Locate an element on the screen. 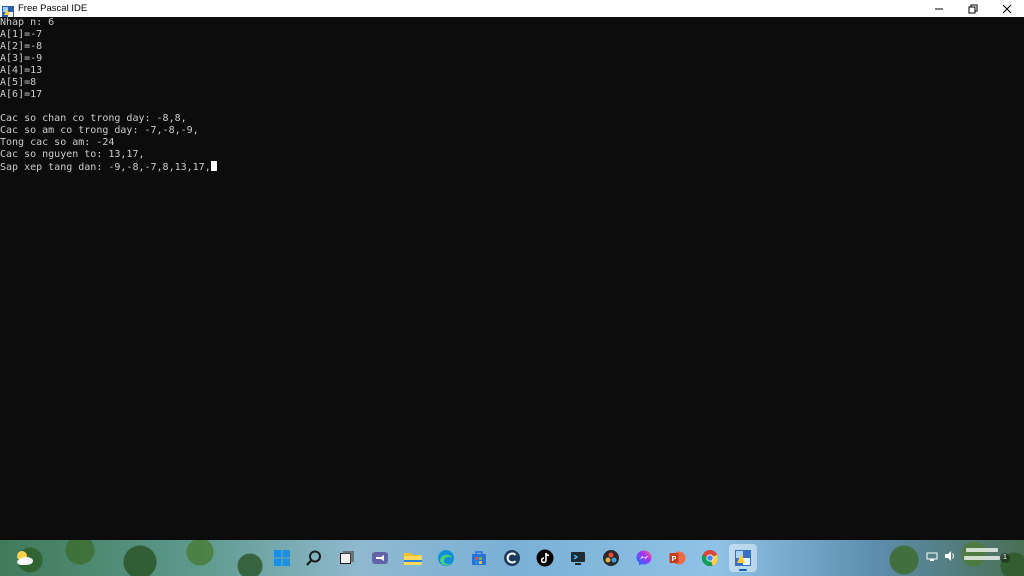 Image resolution: width=1024 pixels, height=576 pixels. start-icon is located at coordinates (282, 558).